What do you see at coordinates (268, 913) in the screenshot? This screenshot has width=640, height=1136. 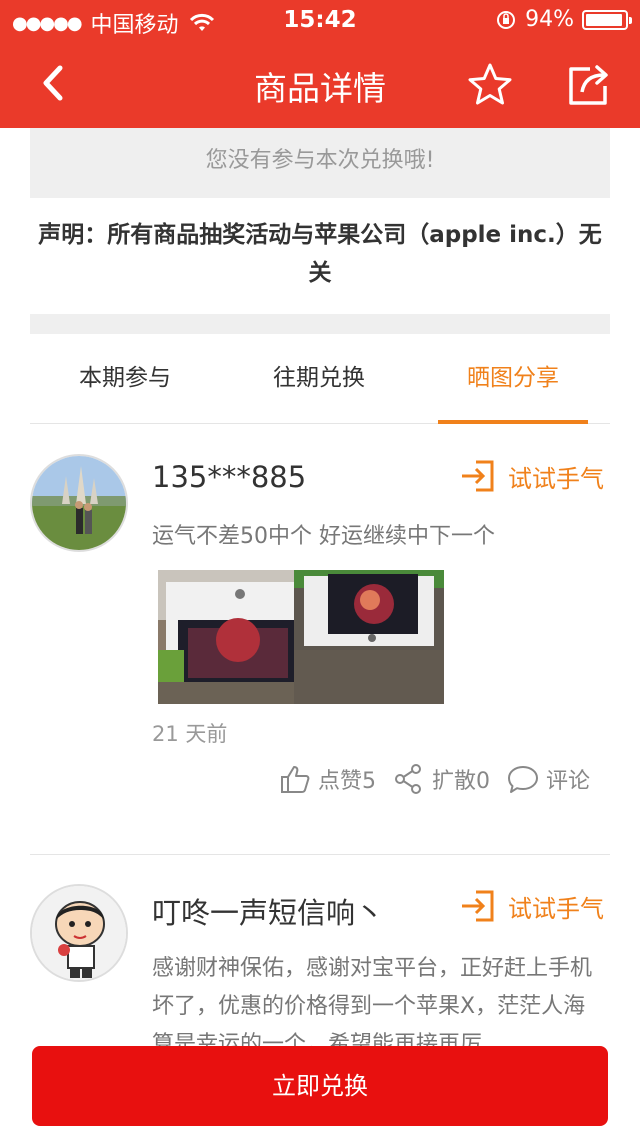 I see `username: 叮咚一声短信响丶` at bounding box center [268, 913].